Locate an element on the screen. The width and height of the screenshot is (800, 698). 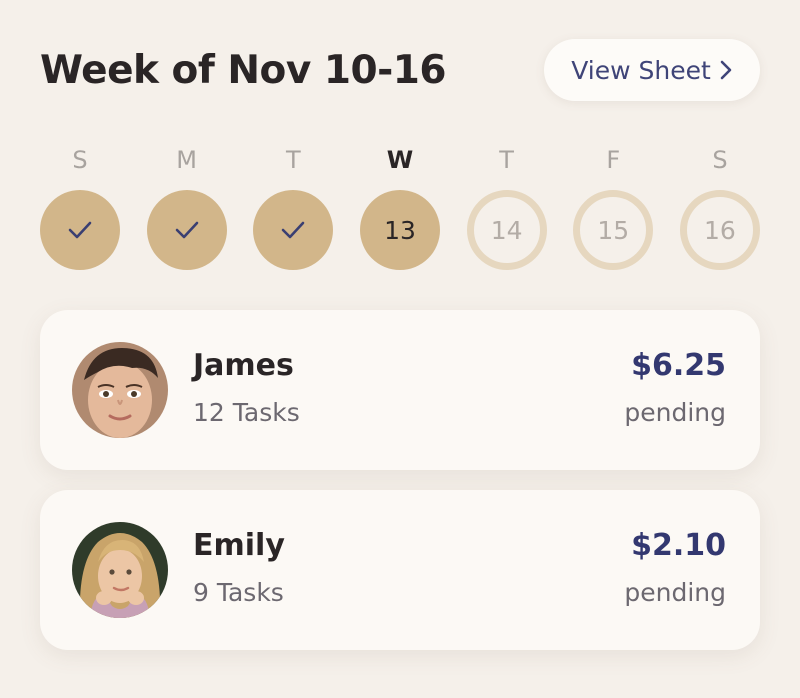
day-date: 13 is located at coordinates (400, 230).